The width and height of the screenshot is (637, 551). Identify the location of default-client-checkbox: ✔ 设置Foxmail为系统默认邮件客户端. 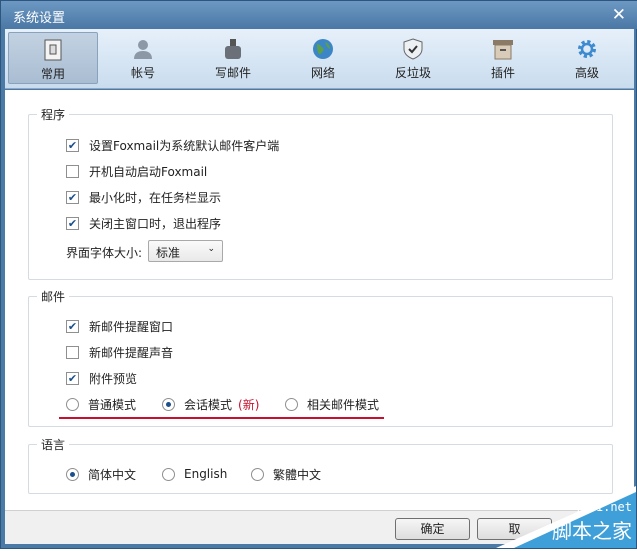
(172, 145).